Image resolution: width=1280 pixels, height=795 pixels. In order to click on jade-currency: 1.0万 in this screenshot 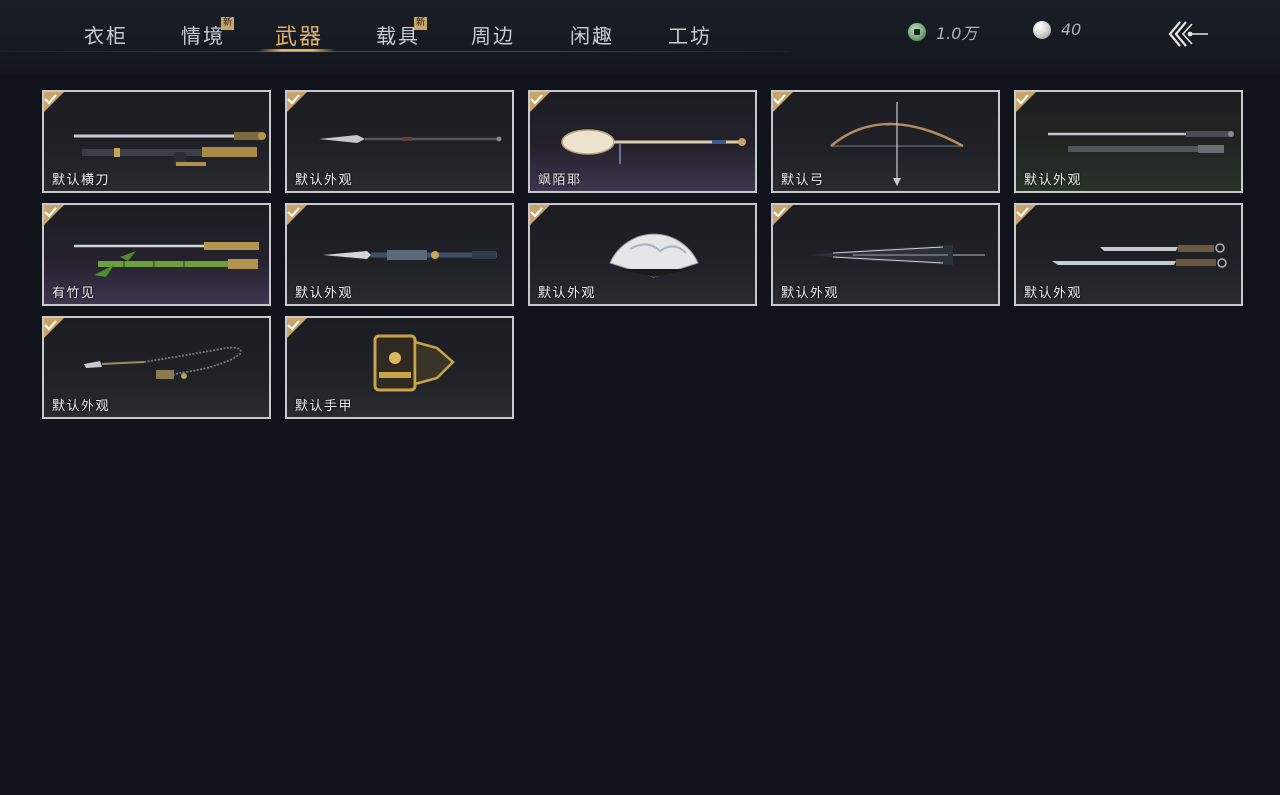, I will do `click(942, 32)`.